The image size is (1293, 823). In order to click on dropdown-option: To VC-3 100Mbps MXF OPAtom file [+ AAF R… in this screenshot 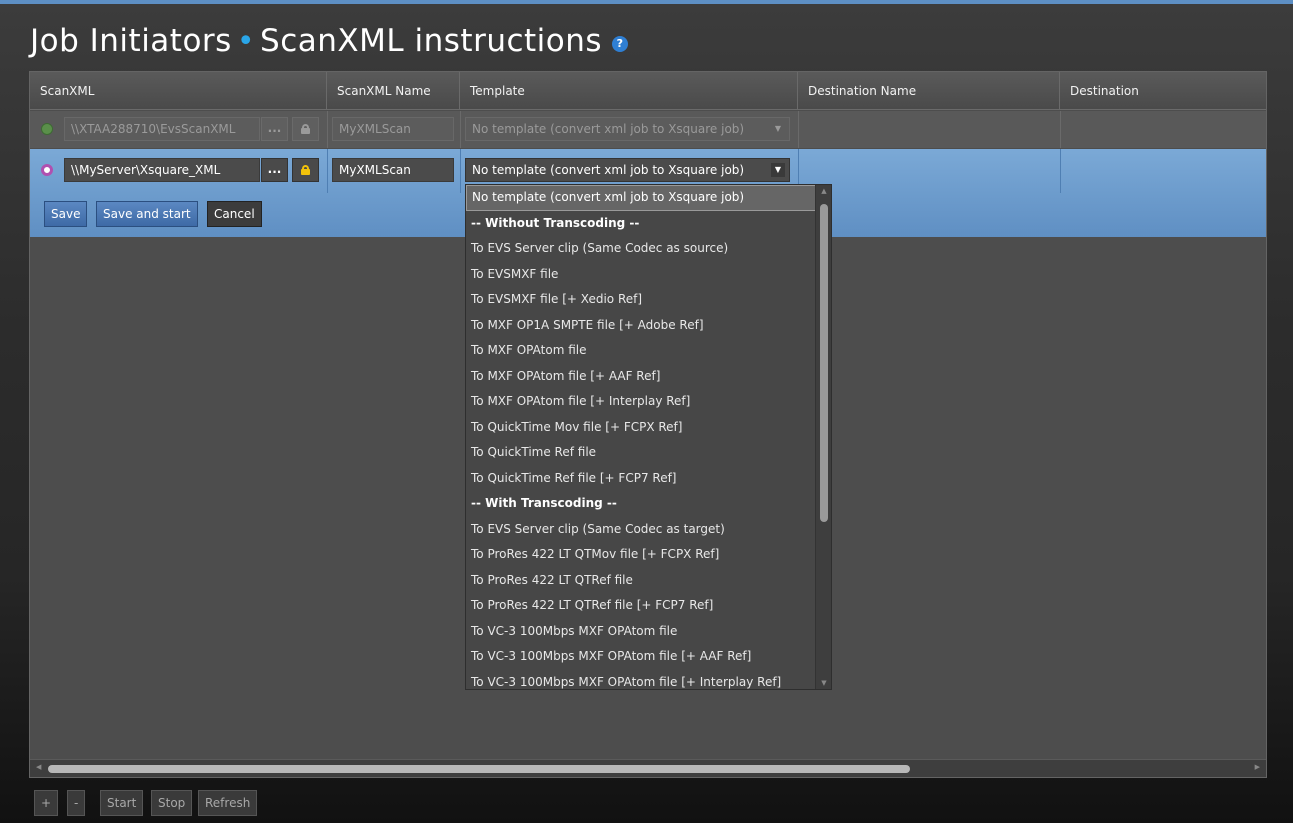, I will do `click(641, 657)`.